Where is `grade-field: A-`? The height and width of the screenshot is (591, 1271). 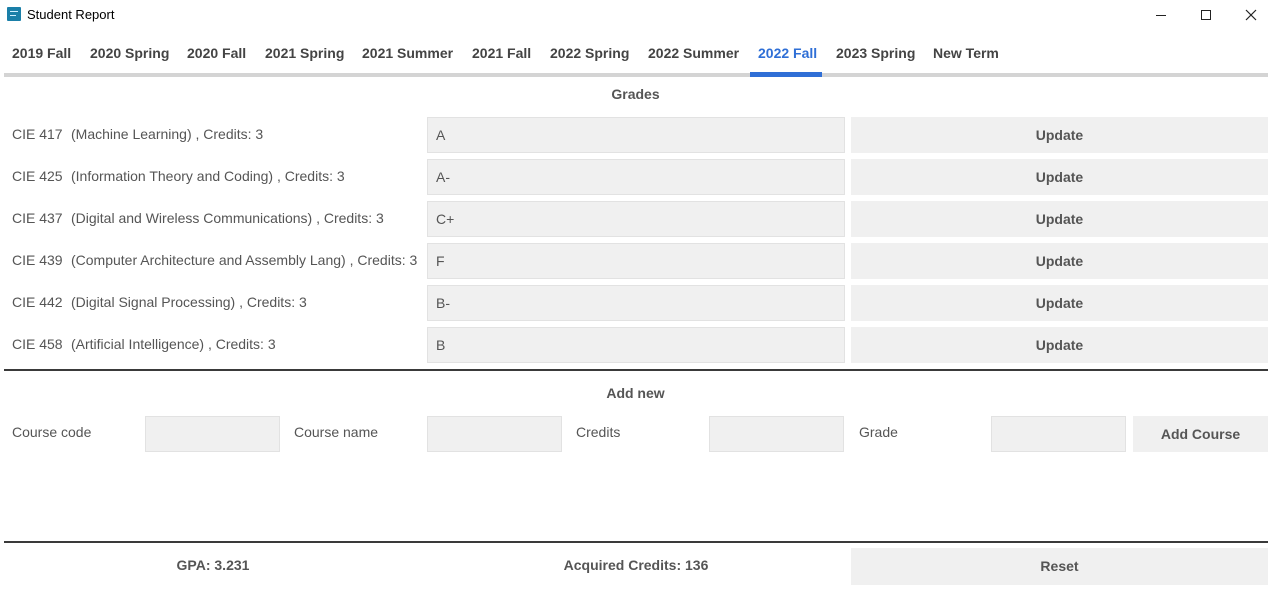
grade-field: A- is located at coordinates (636, 177).